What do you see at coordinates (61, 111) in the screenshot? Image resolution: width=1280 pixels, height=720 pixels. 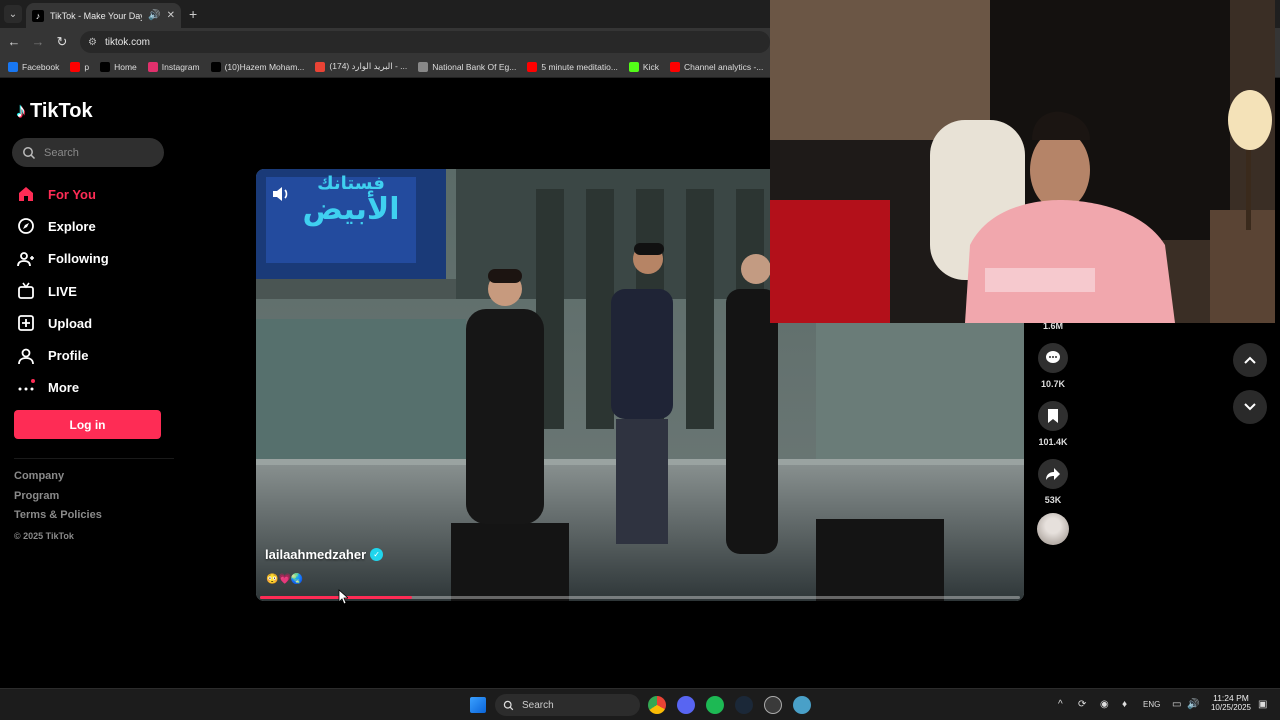 I see `logo-text: TikTok` at bounding box center [61, 111].